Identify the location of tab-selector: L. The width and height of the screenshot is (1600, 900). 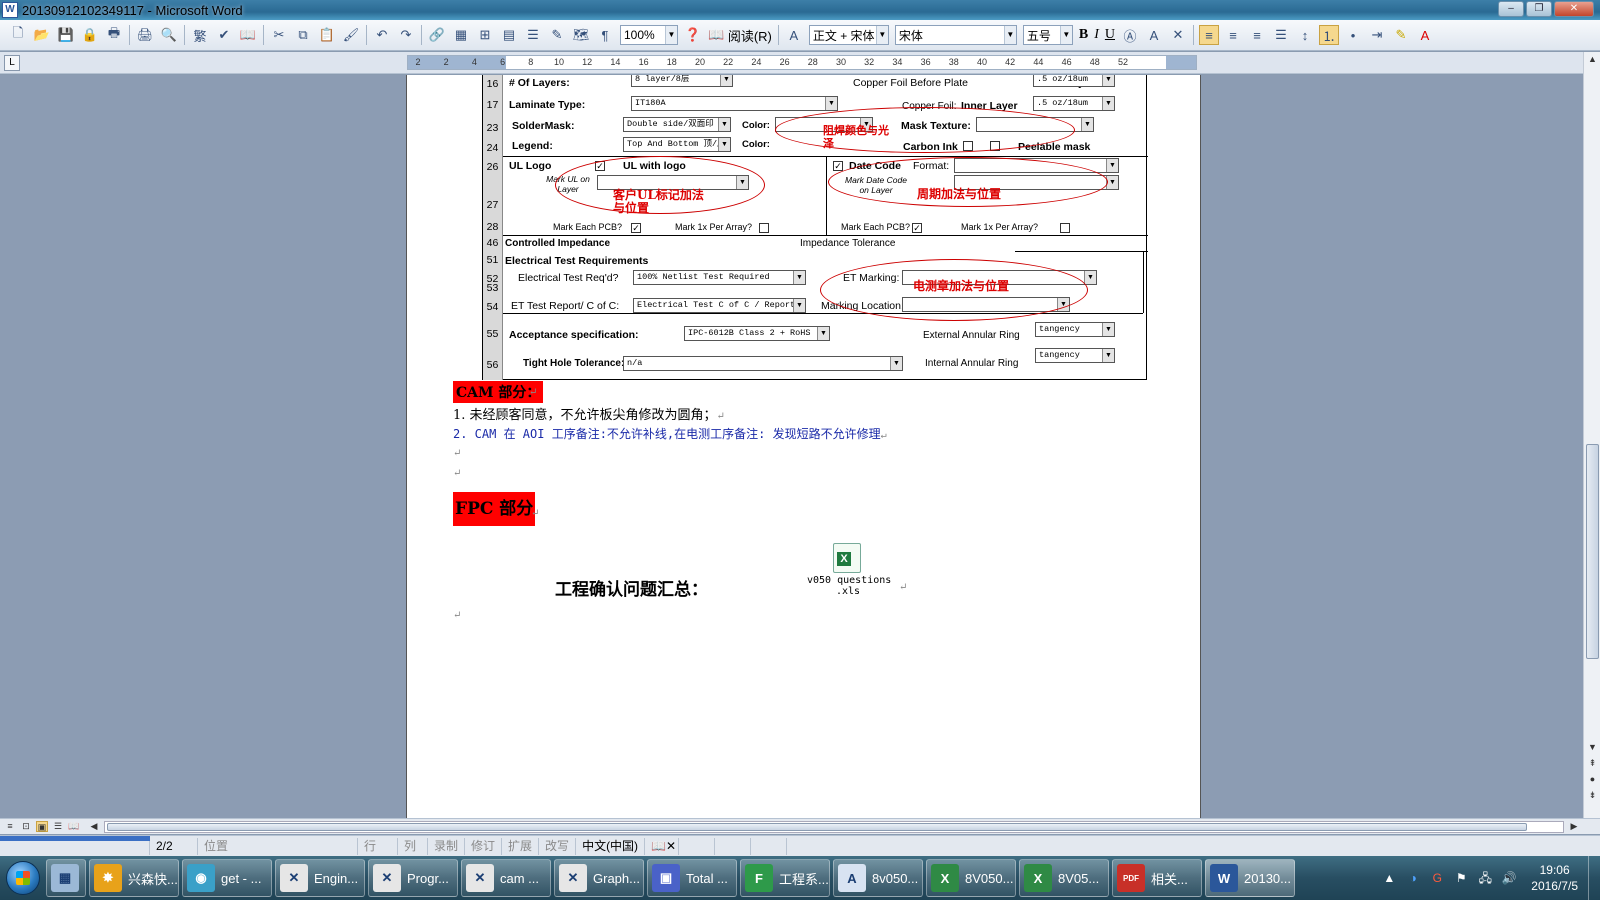
(12, 63).